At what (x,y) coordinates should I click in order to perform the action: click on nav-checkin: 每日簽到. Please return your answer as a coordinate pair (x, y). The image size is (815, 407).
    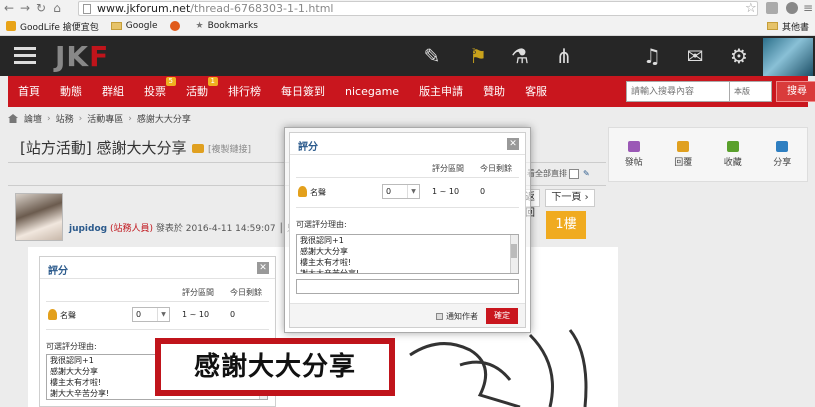
    Looking at the image, I should click on (303, 91).